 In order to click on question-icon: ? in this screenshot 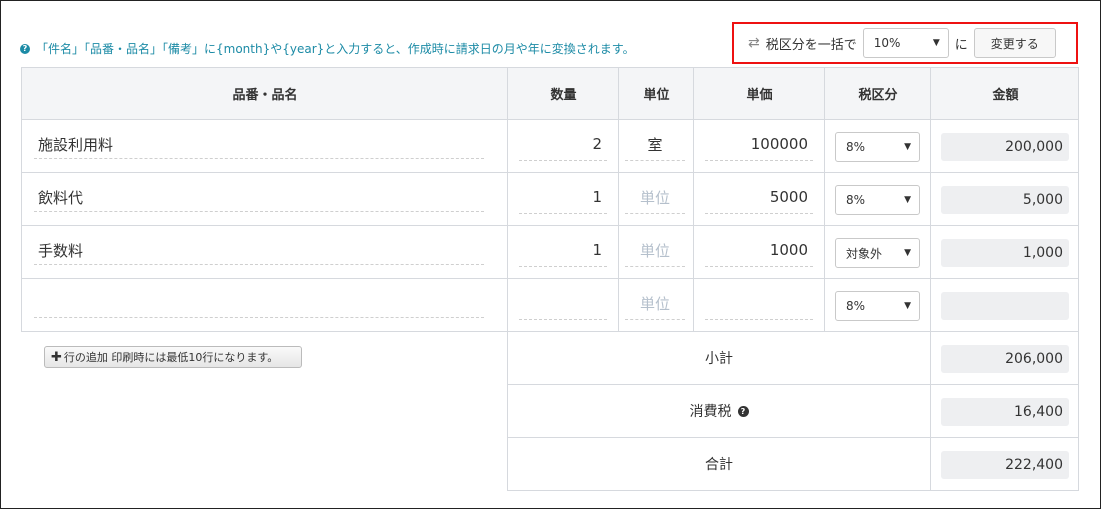, I will do `click(25, 48)`.